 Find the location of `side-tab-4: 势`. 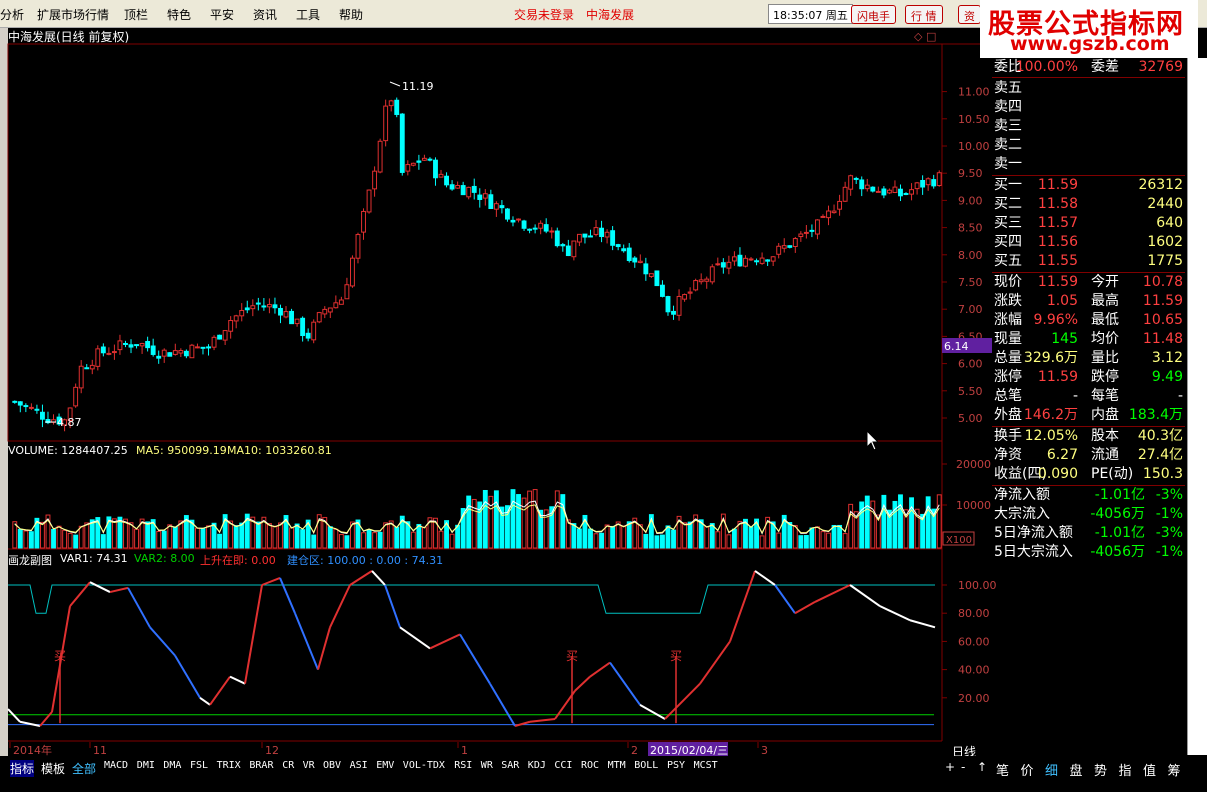

side-tab-4: 势 is located at coordinates (1100, 769).